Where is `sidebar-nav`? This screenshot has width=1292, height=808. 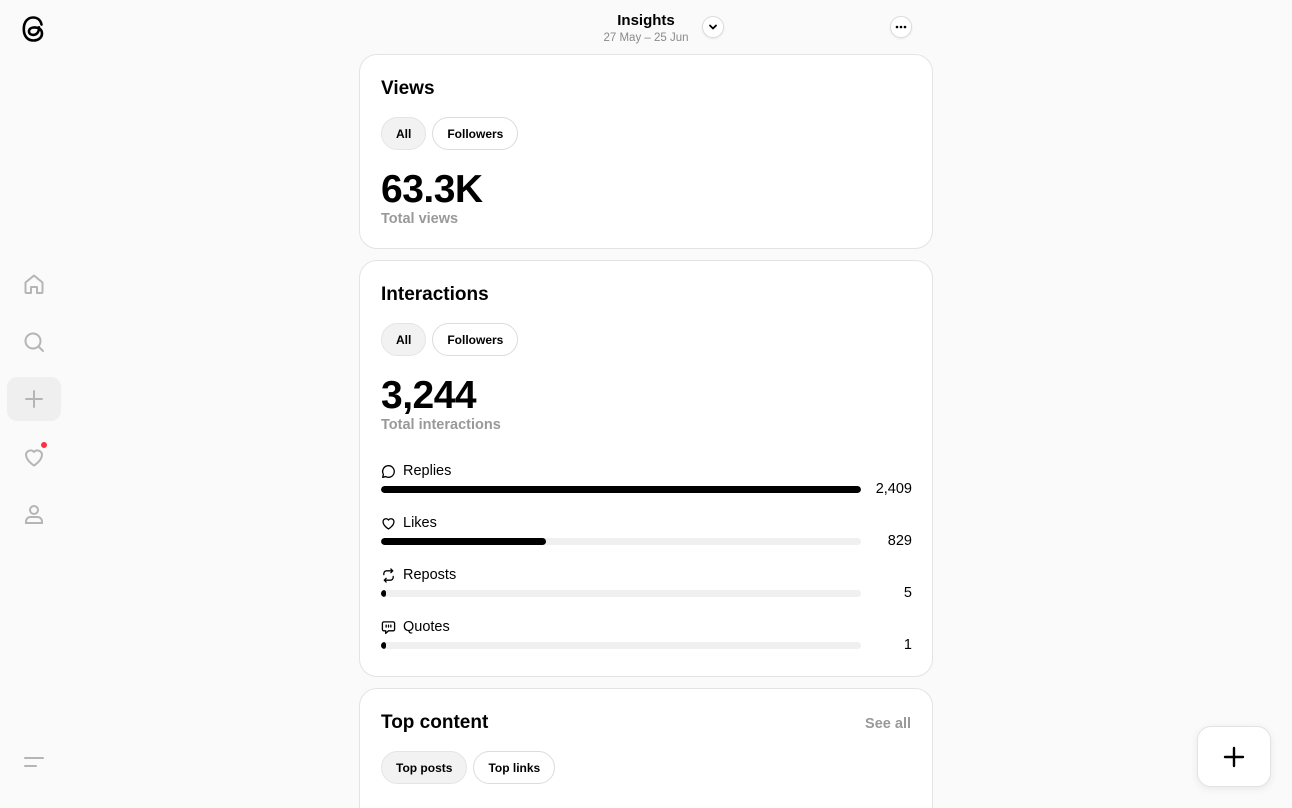 sidebar-nav is located at coordinates (34, 406).